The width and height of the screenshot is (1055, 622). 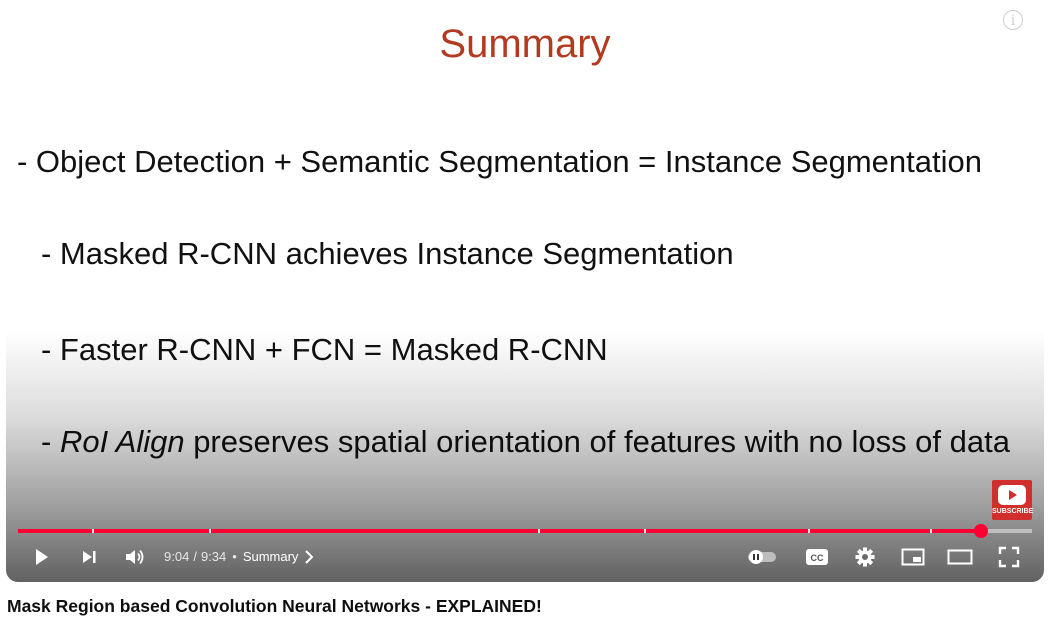 I want to click on controls-bar: 9:04/9:34 • Summary CC, so click(x=525, y=557).